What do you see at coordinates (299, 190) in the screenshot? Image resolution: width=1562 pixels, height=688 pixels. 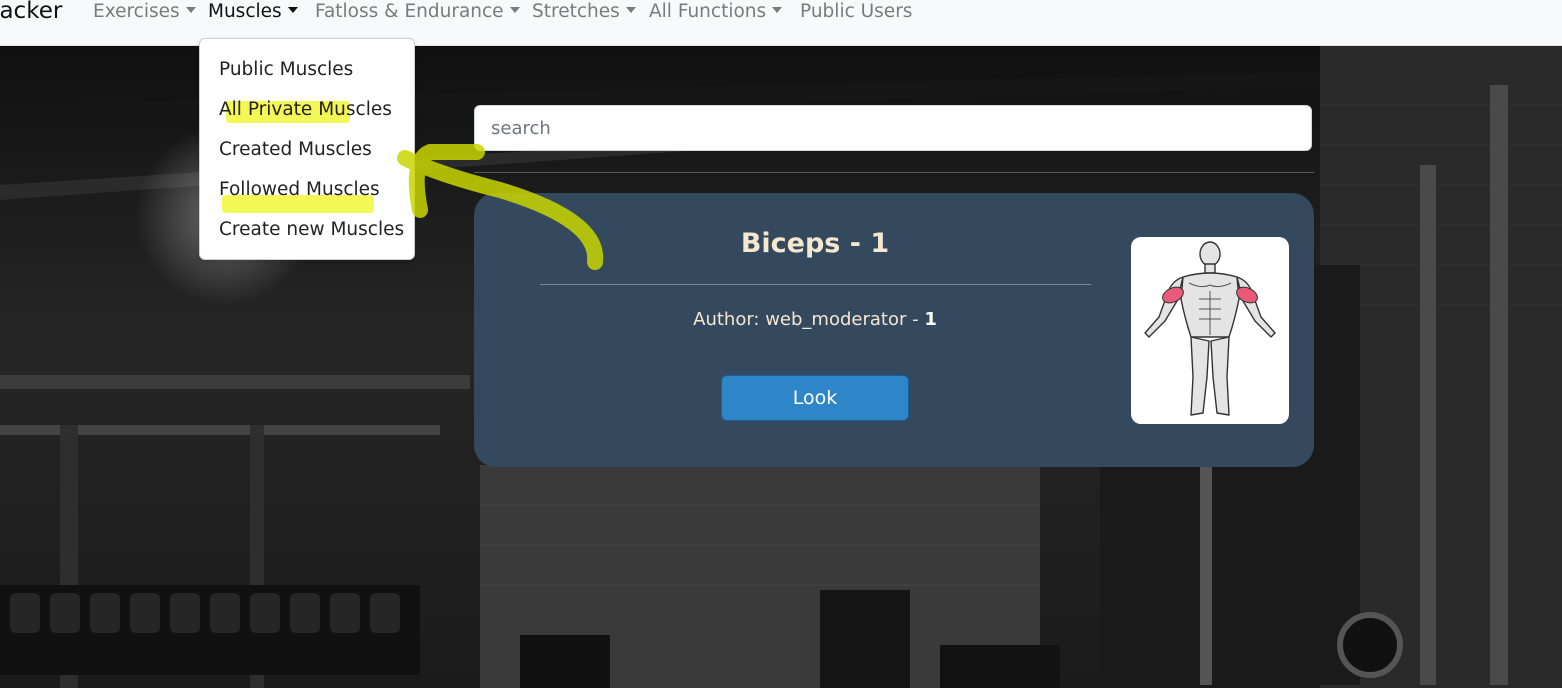 I see `menu-item-followed-muscles: Followed Muscles` at bounding box center [299, 190].